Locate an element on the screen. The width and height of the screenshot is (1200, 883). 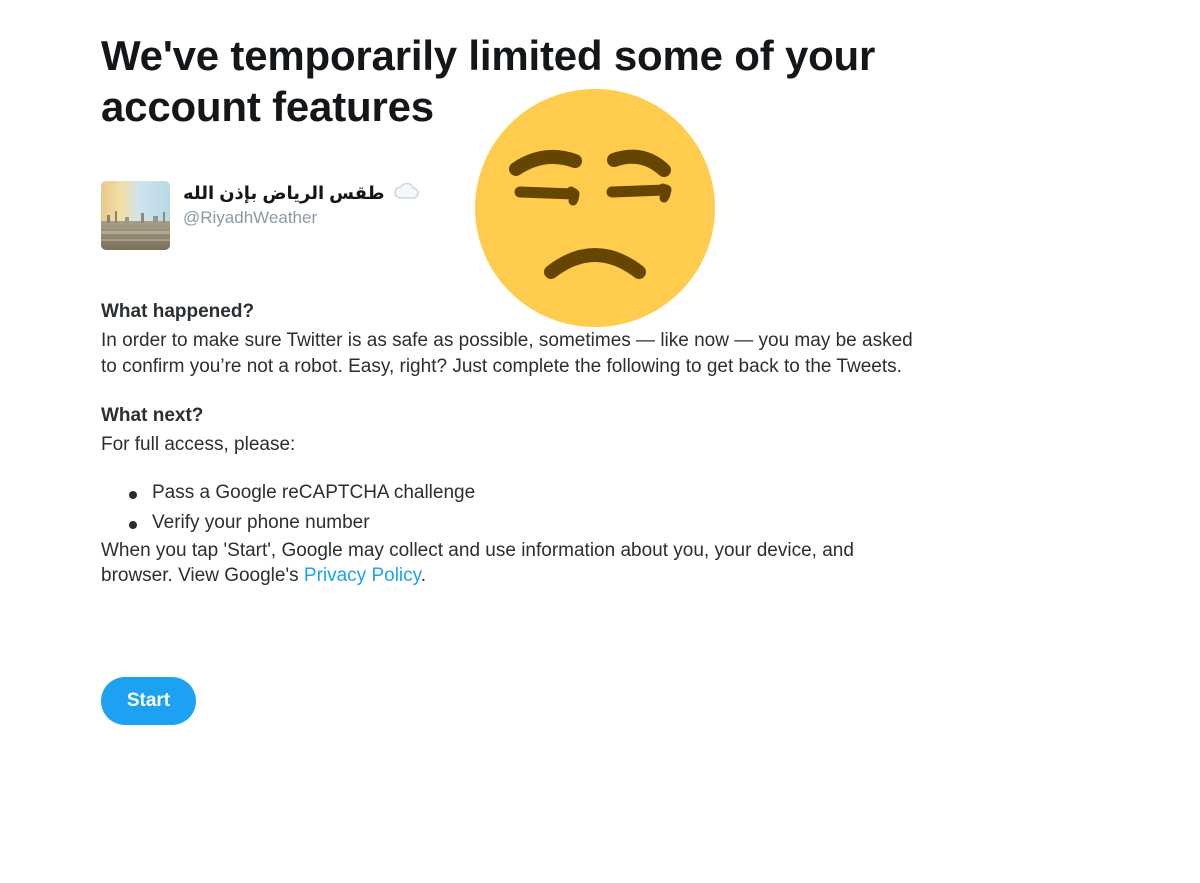
start-button: Start is located at coordinates (148, 701).